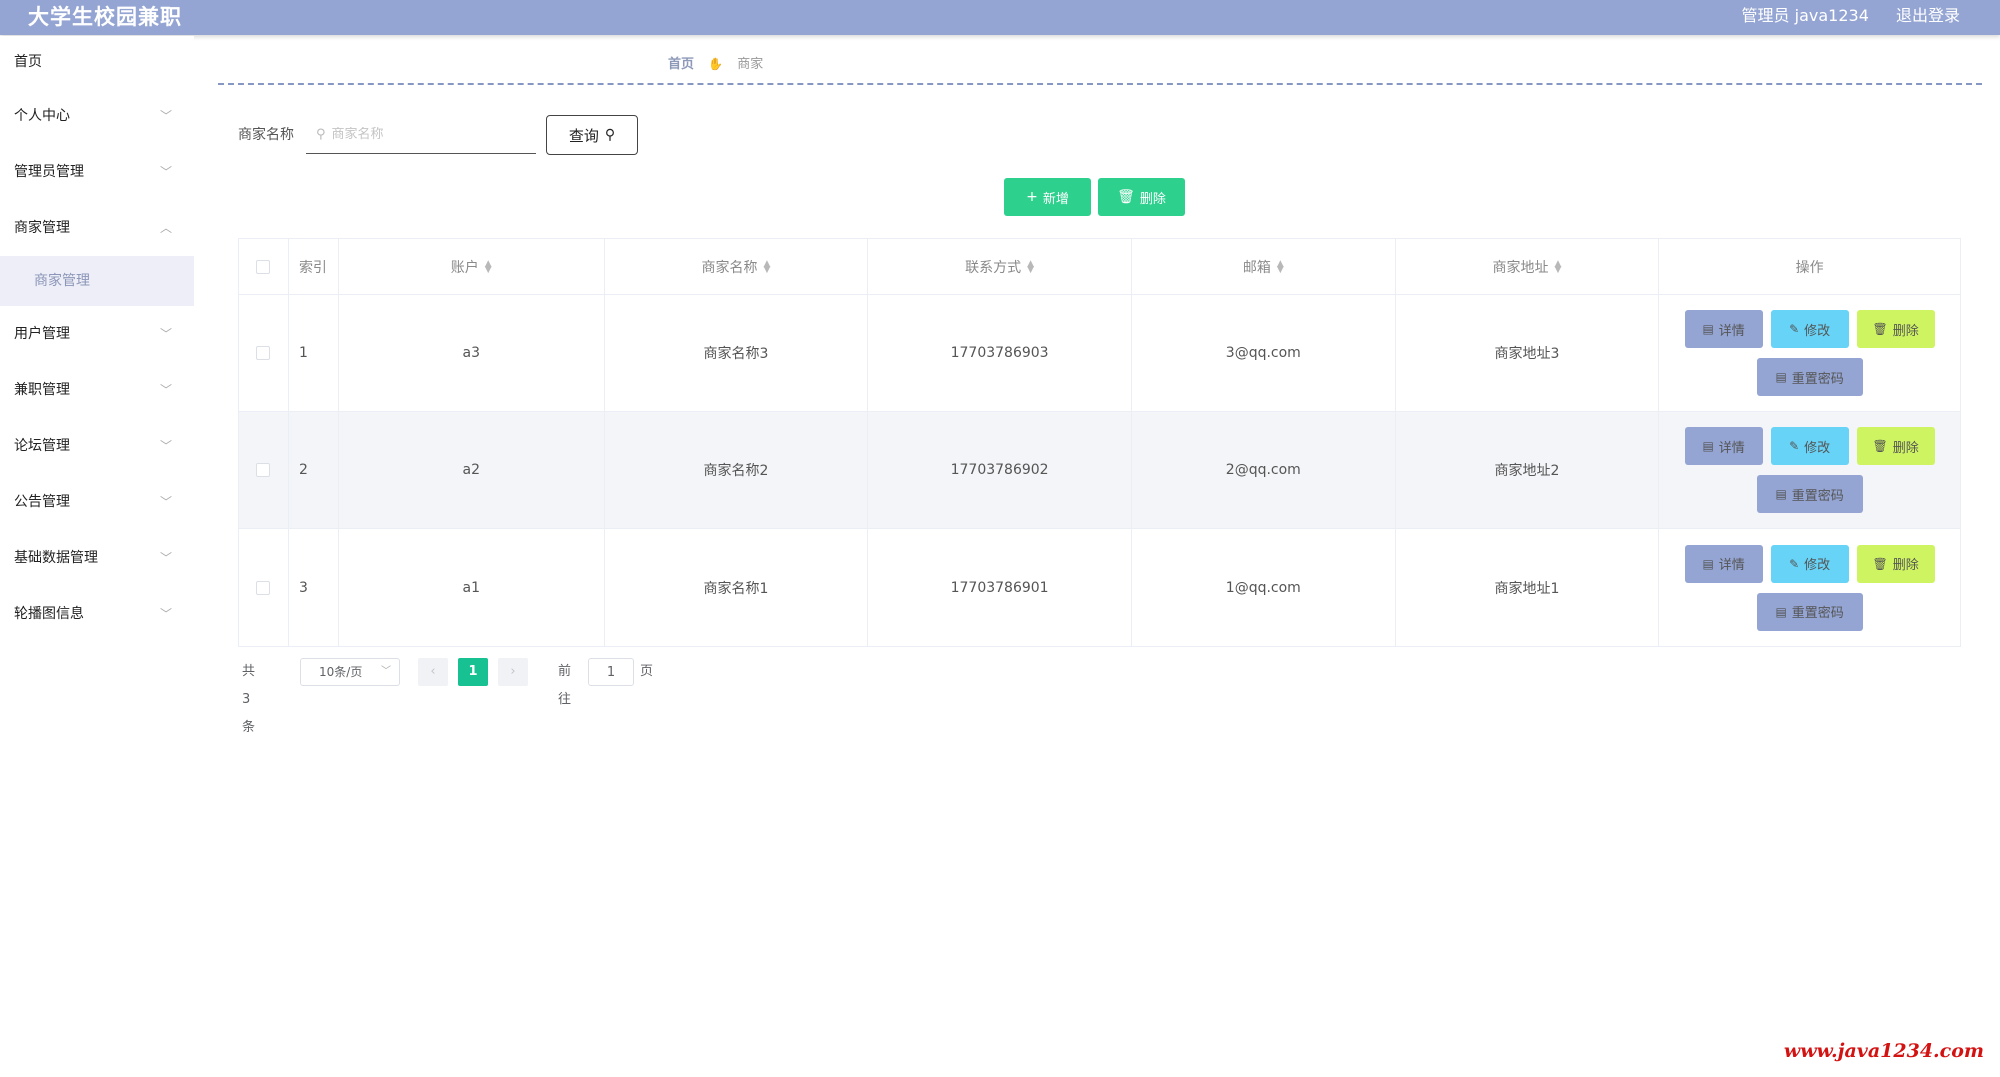 Image resolution: width=2000 pixels, height=1077 pixels. Describe the element at coordinates (1520, 267) in the screenshot. I see `column-header: 商家地址` at that location.